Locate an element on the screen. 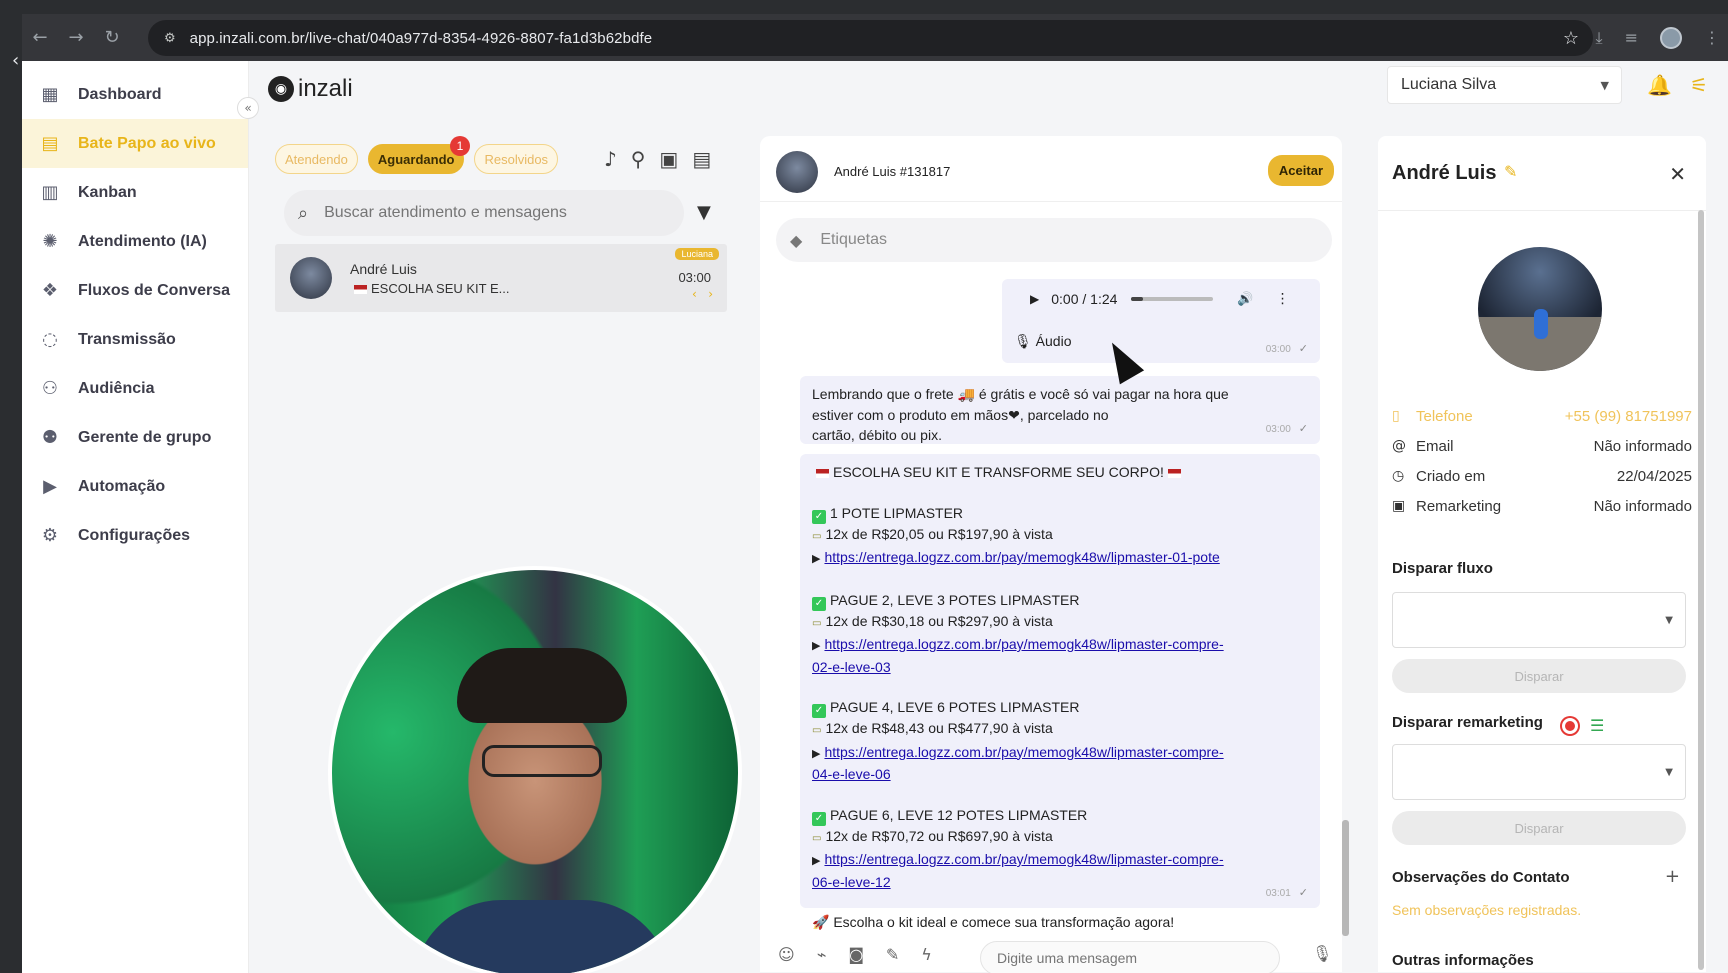 This screenshot has width=1728, height=973. message-icon: ▤ is located at coordinates (701, 159).